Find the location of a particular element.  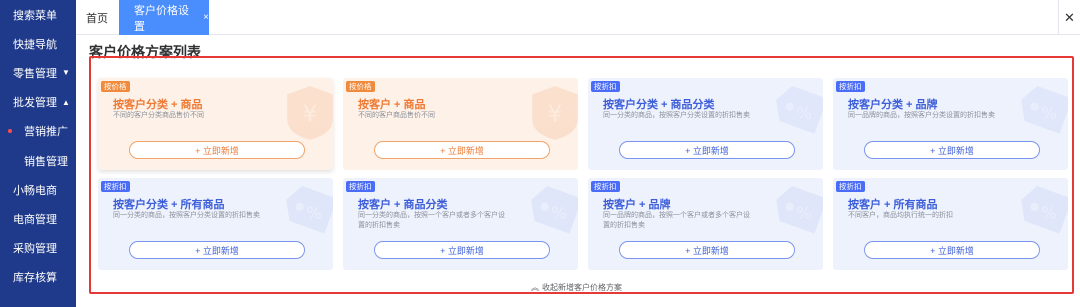

price-plan-card: ¥ 按价格按客户 + 商品 不同的客户商品售价不同 + 立即新增 is located at coordinates (460, 124).